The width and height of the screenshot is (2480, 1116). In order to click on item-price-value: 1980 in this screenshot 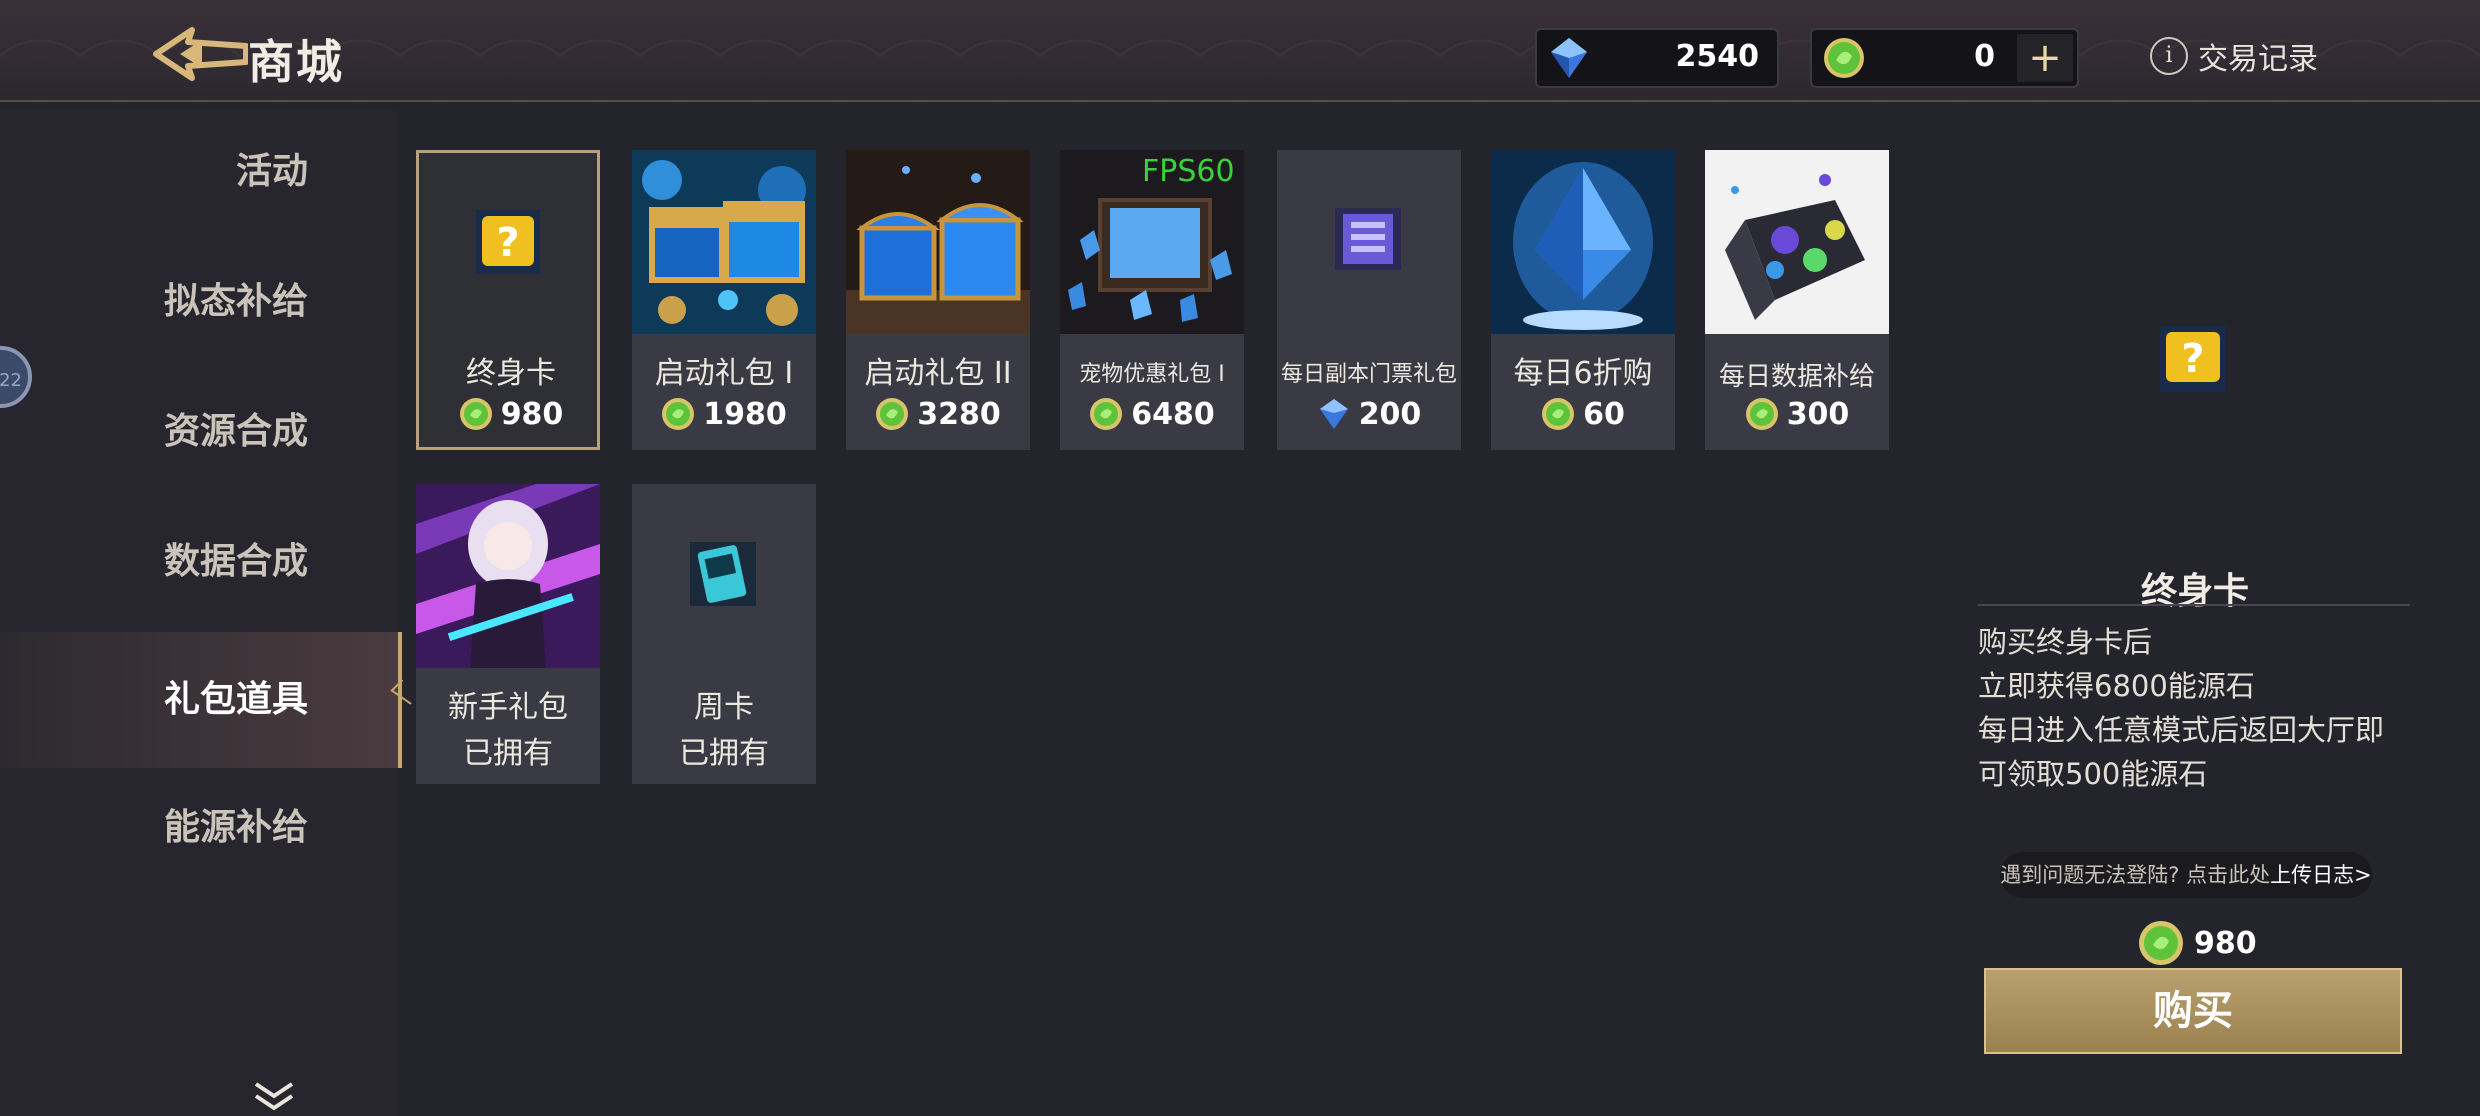, I will do `click(745, 414)`.